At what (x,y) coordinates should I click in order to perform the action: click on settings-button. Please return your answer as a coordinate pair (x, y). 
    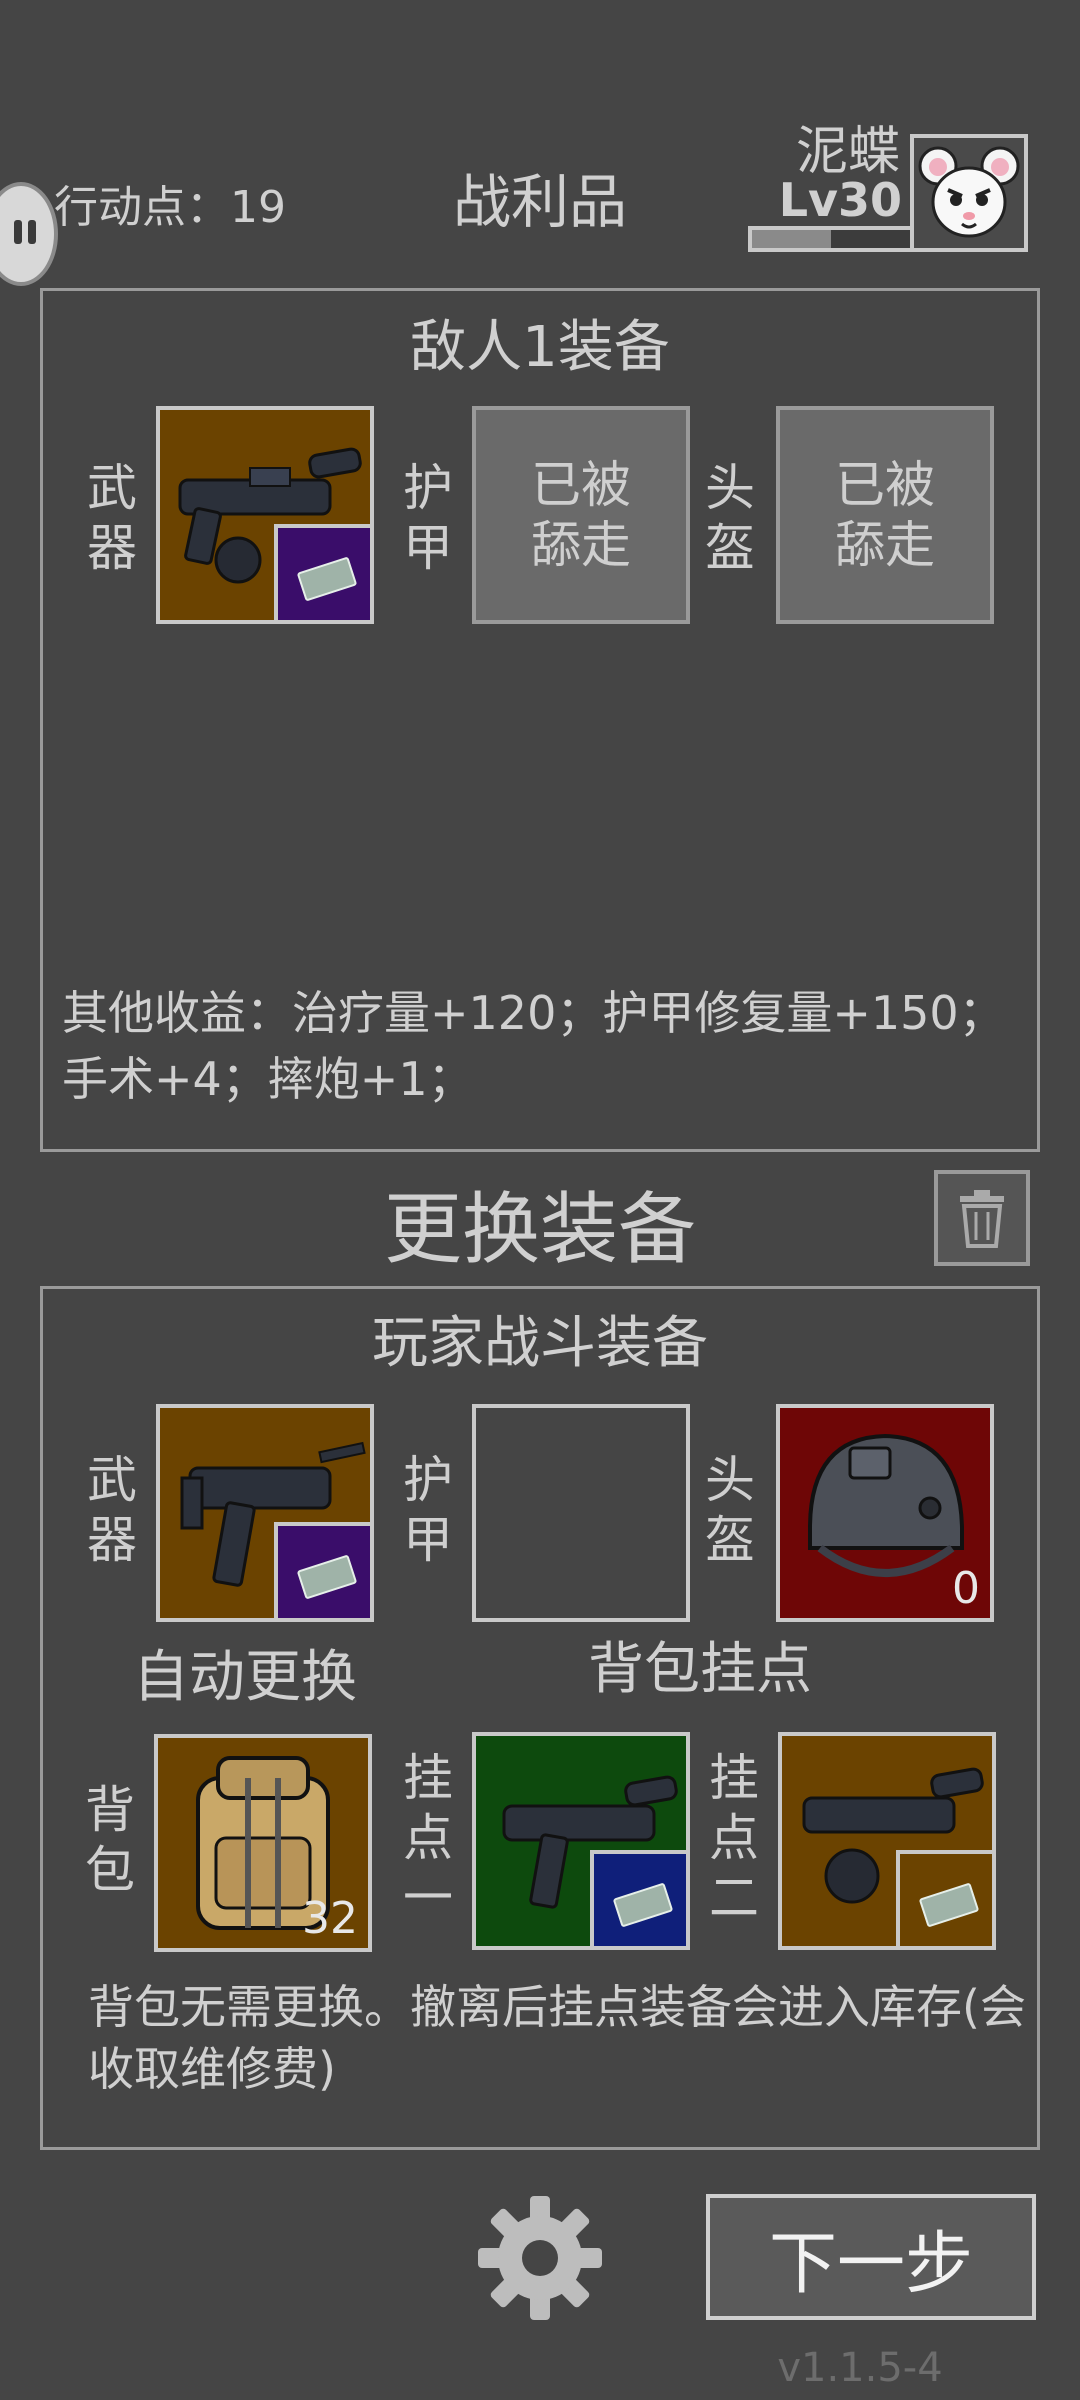
    Looking at the image, I should click on (540, 2258).